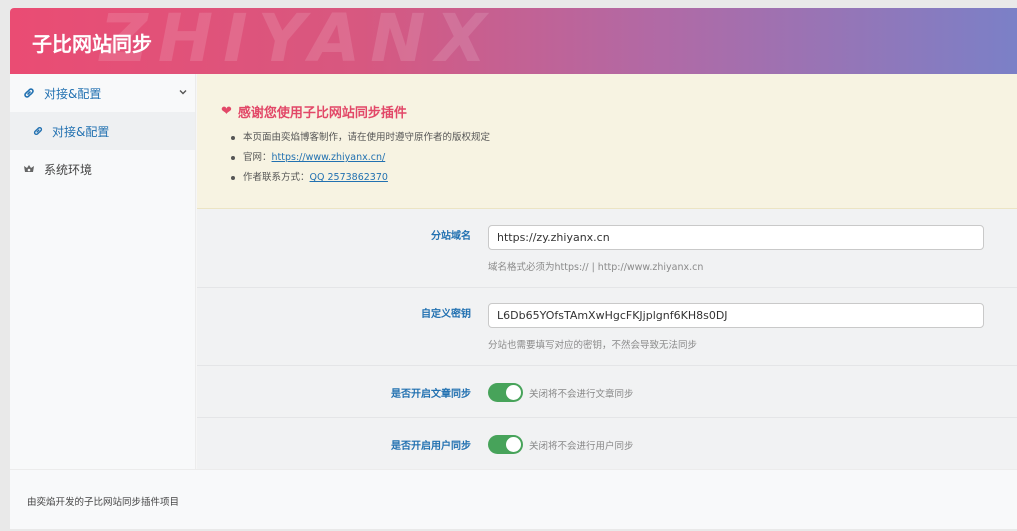 This screenshot has width=1017, height=531. Describe the element at coordinates (596, 267) in the screenshot. I see `domain-desc: 域名格式必须为https:// | http://www.zhiyanx.cn` at that location.